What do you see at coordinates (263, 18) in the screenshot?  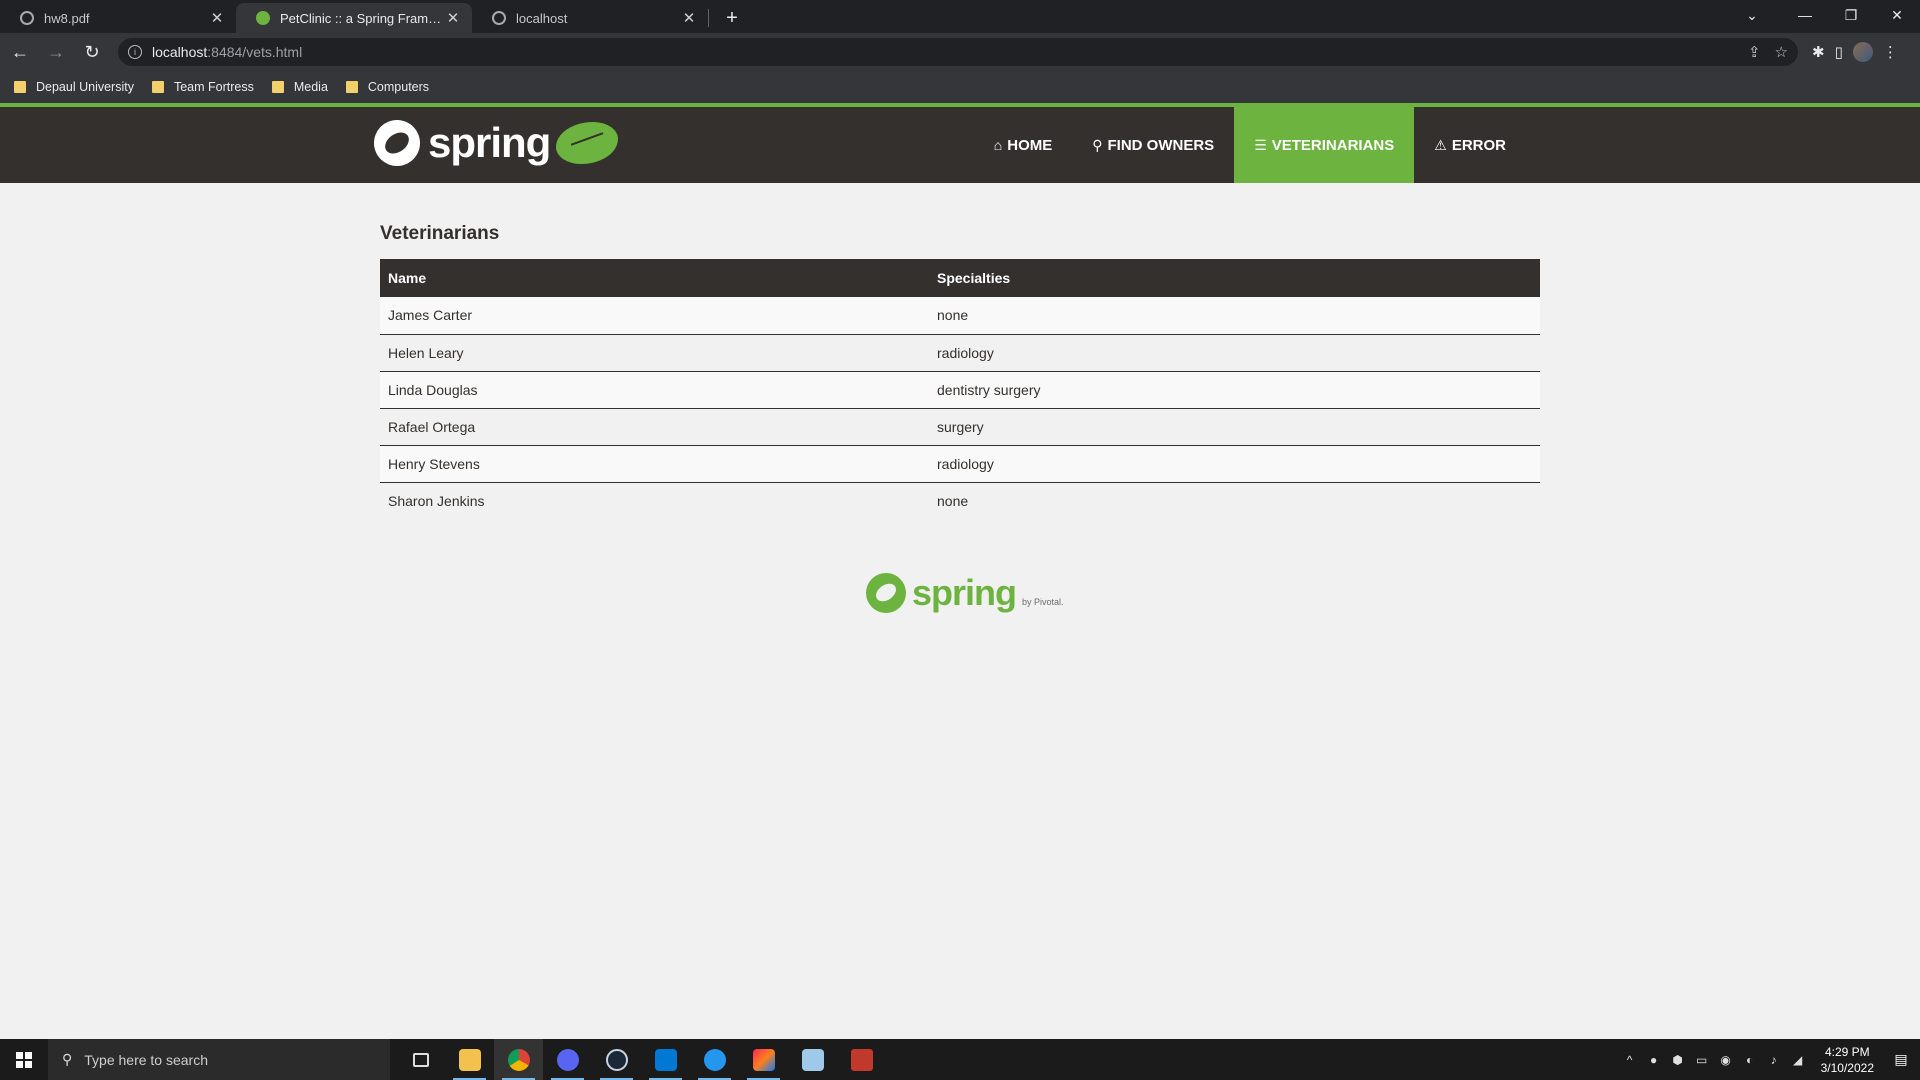 I see `spring-leaf-icon` at bounding box center [263, 18].